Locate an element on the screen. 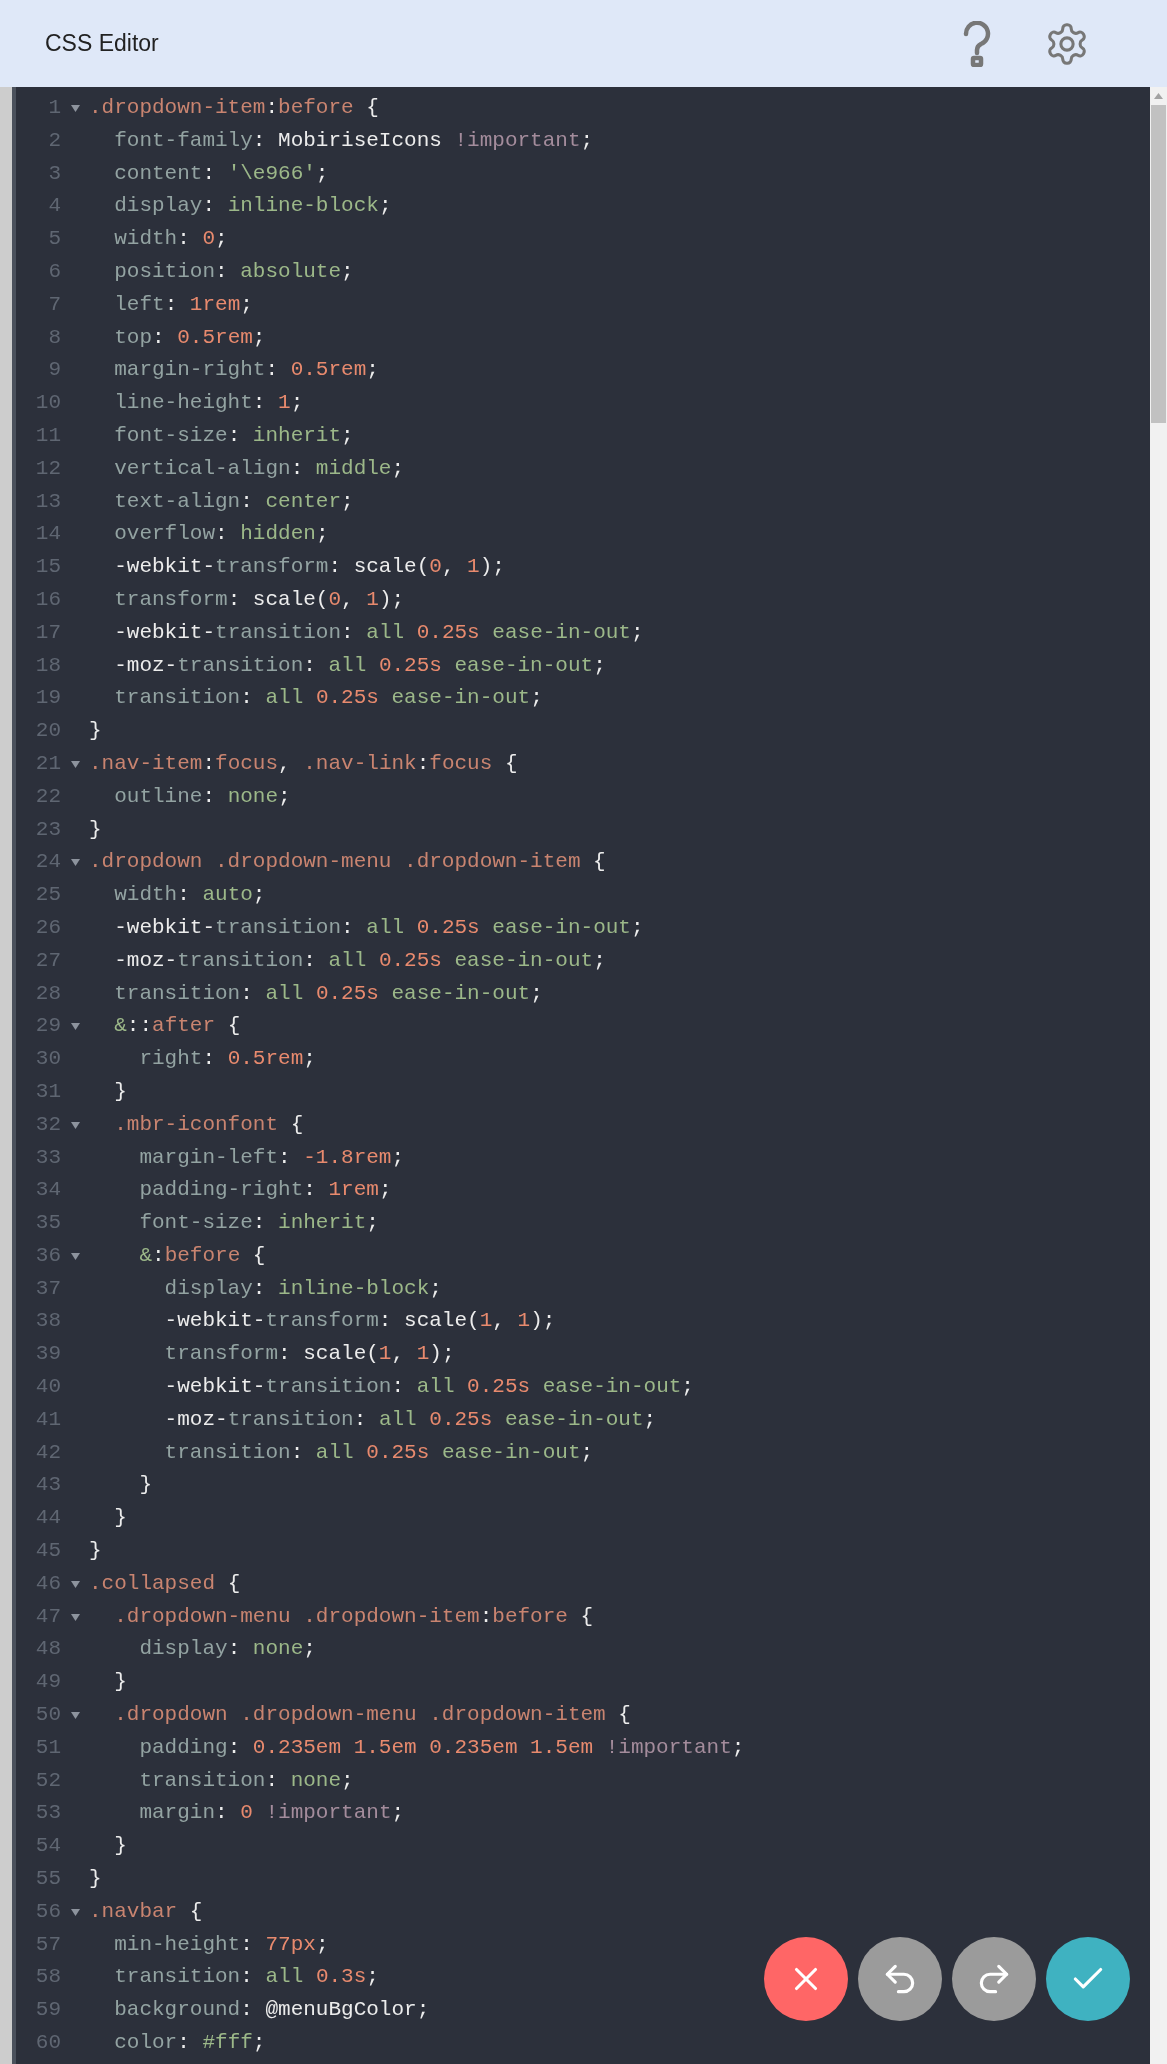 This screenshot has height=2064, width=1167. code-line: text-align: center; is located at coordinates (233, 501).